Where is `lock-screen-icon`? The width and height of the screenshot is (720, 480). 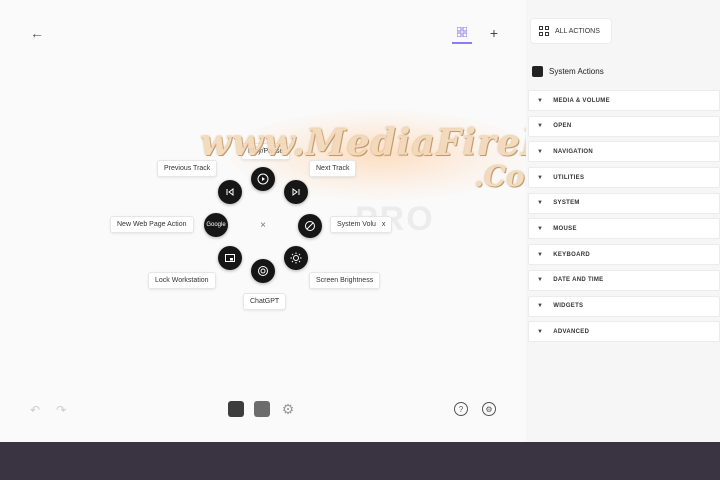 lock-screen-icon is located at coordinates (230, 258).